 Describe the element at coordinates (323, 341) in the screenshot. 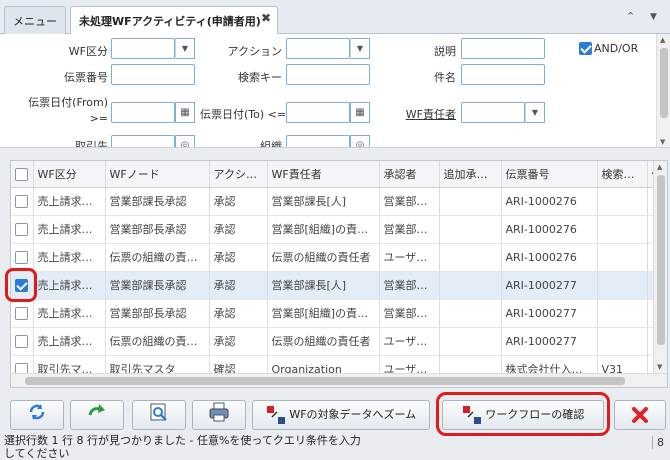

I see `table-cell: 伝票の組織の責任者` at that location.